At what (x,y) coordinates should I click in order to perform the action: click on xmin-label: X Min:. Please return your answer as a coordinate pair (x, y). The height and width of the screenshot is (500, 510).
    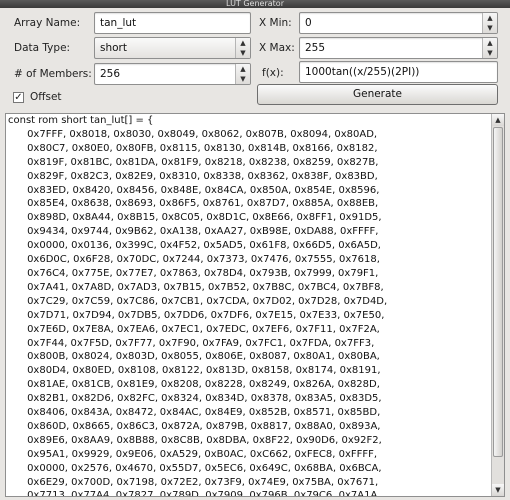
    Looking at the image, I should click on (275, 23).